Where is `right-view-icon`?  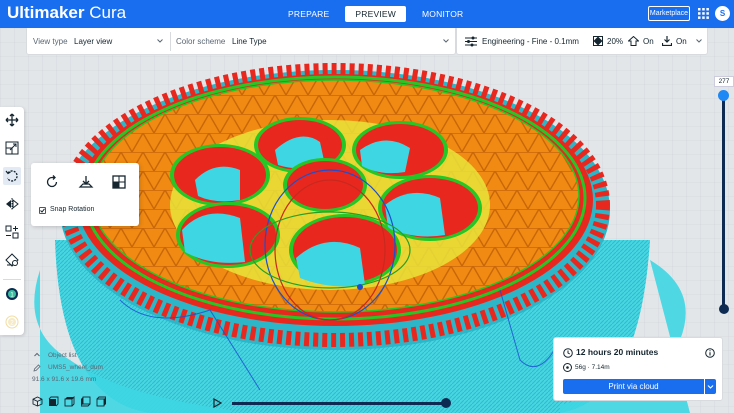
right-view-icon is located at coordinates (101, 401).